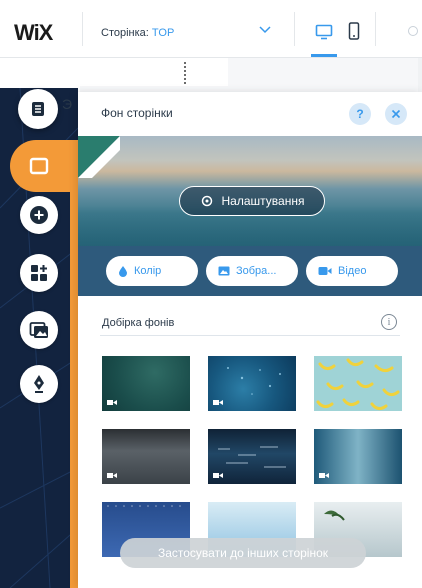  I want to click on close-icon, so click(396, 114).